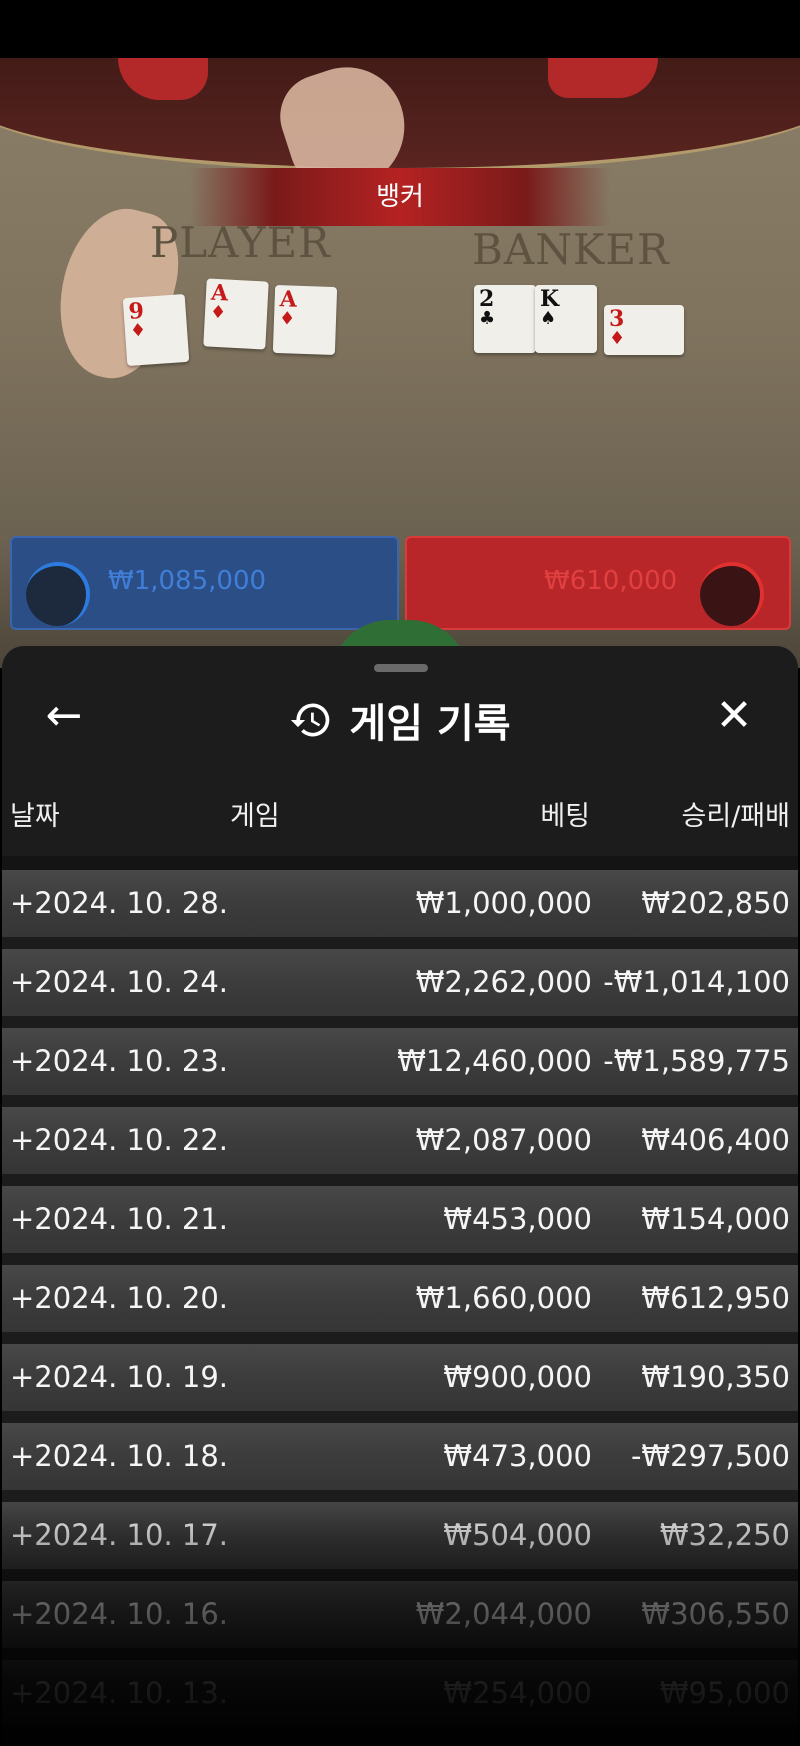  Describe the element at coordinates (400, 1614) in the screenshot. I see `history-row: +2024. 10. 16. ₩2,044,000 ₩306,550` at that location.